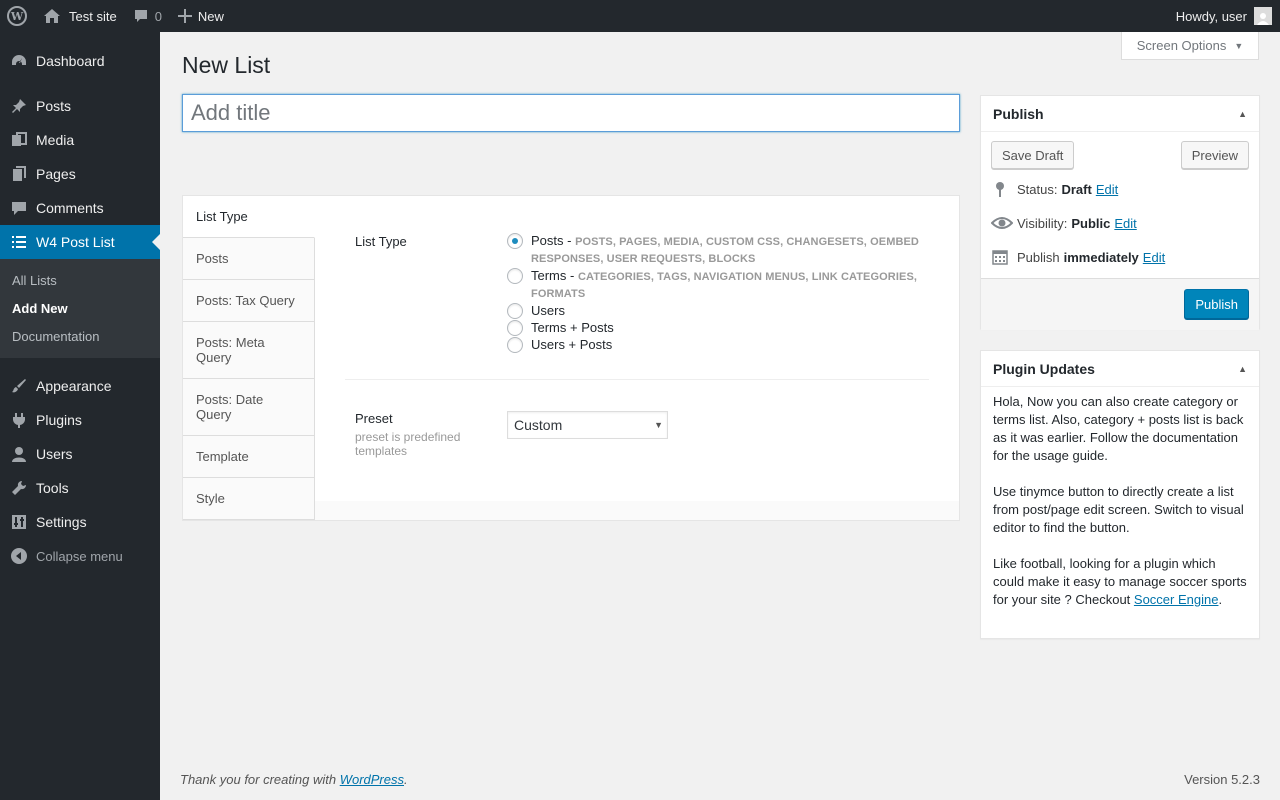 The height and width of the screenshot is (800, 1280). I want to click on menu-pages: Pages, so click(80, 174).